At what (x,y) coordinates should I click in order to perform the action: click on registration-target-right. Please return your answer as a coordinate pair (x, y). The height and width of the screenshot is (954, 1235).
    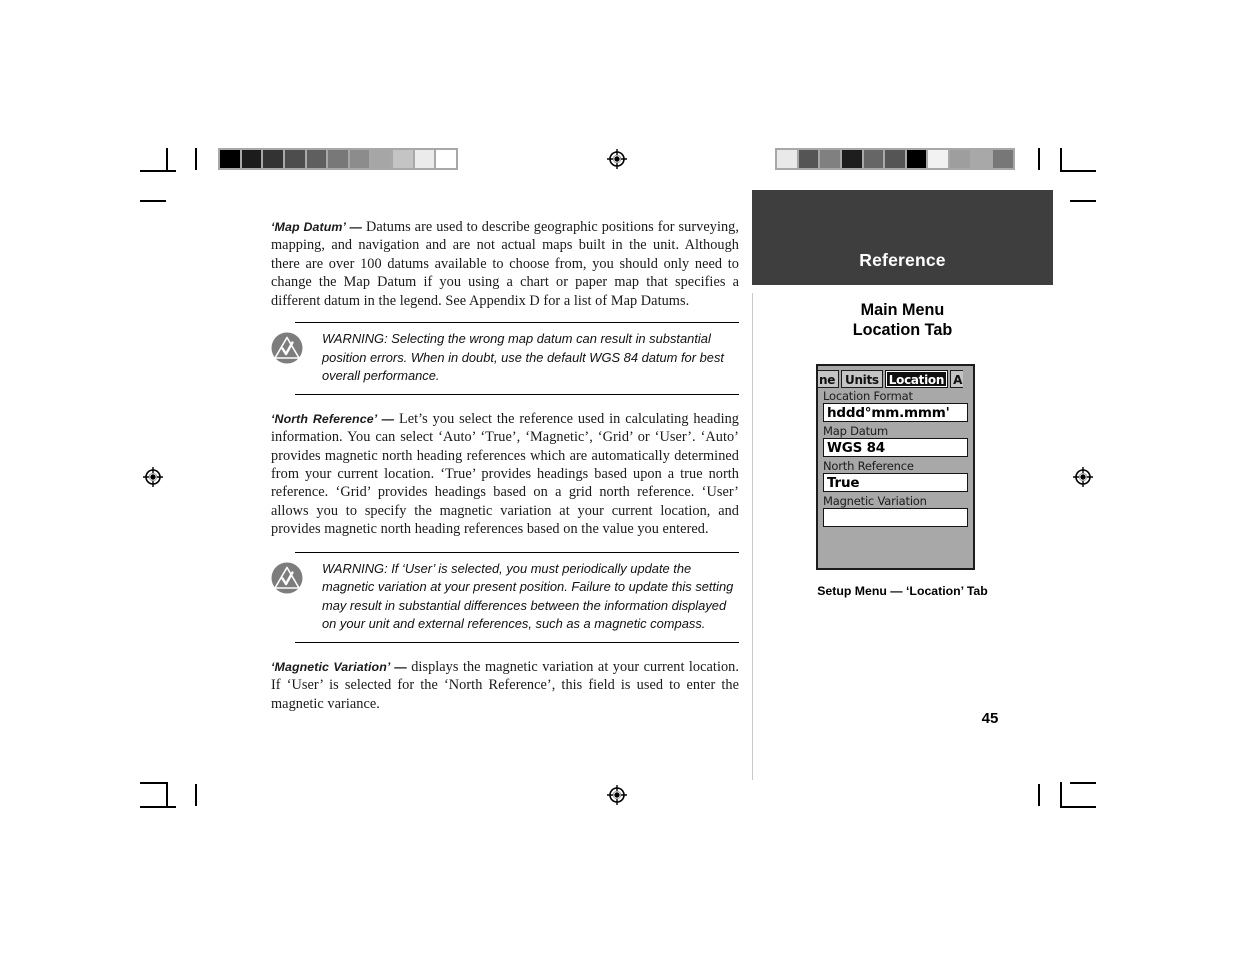
    Looking at the image, I should click on (1083, 477).